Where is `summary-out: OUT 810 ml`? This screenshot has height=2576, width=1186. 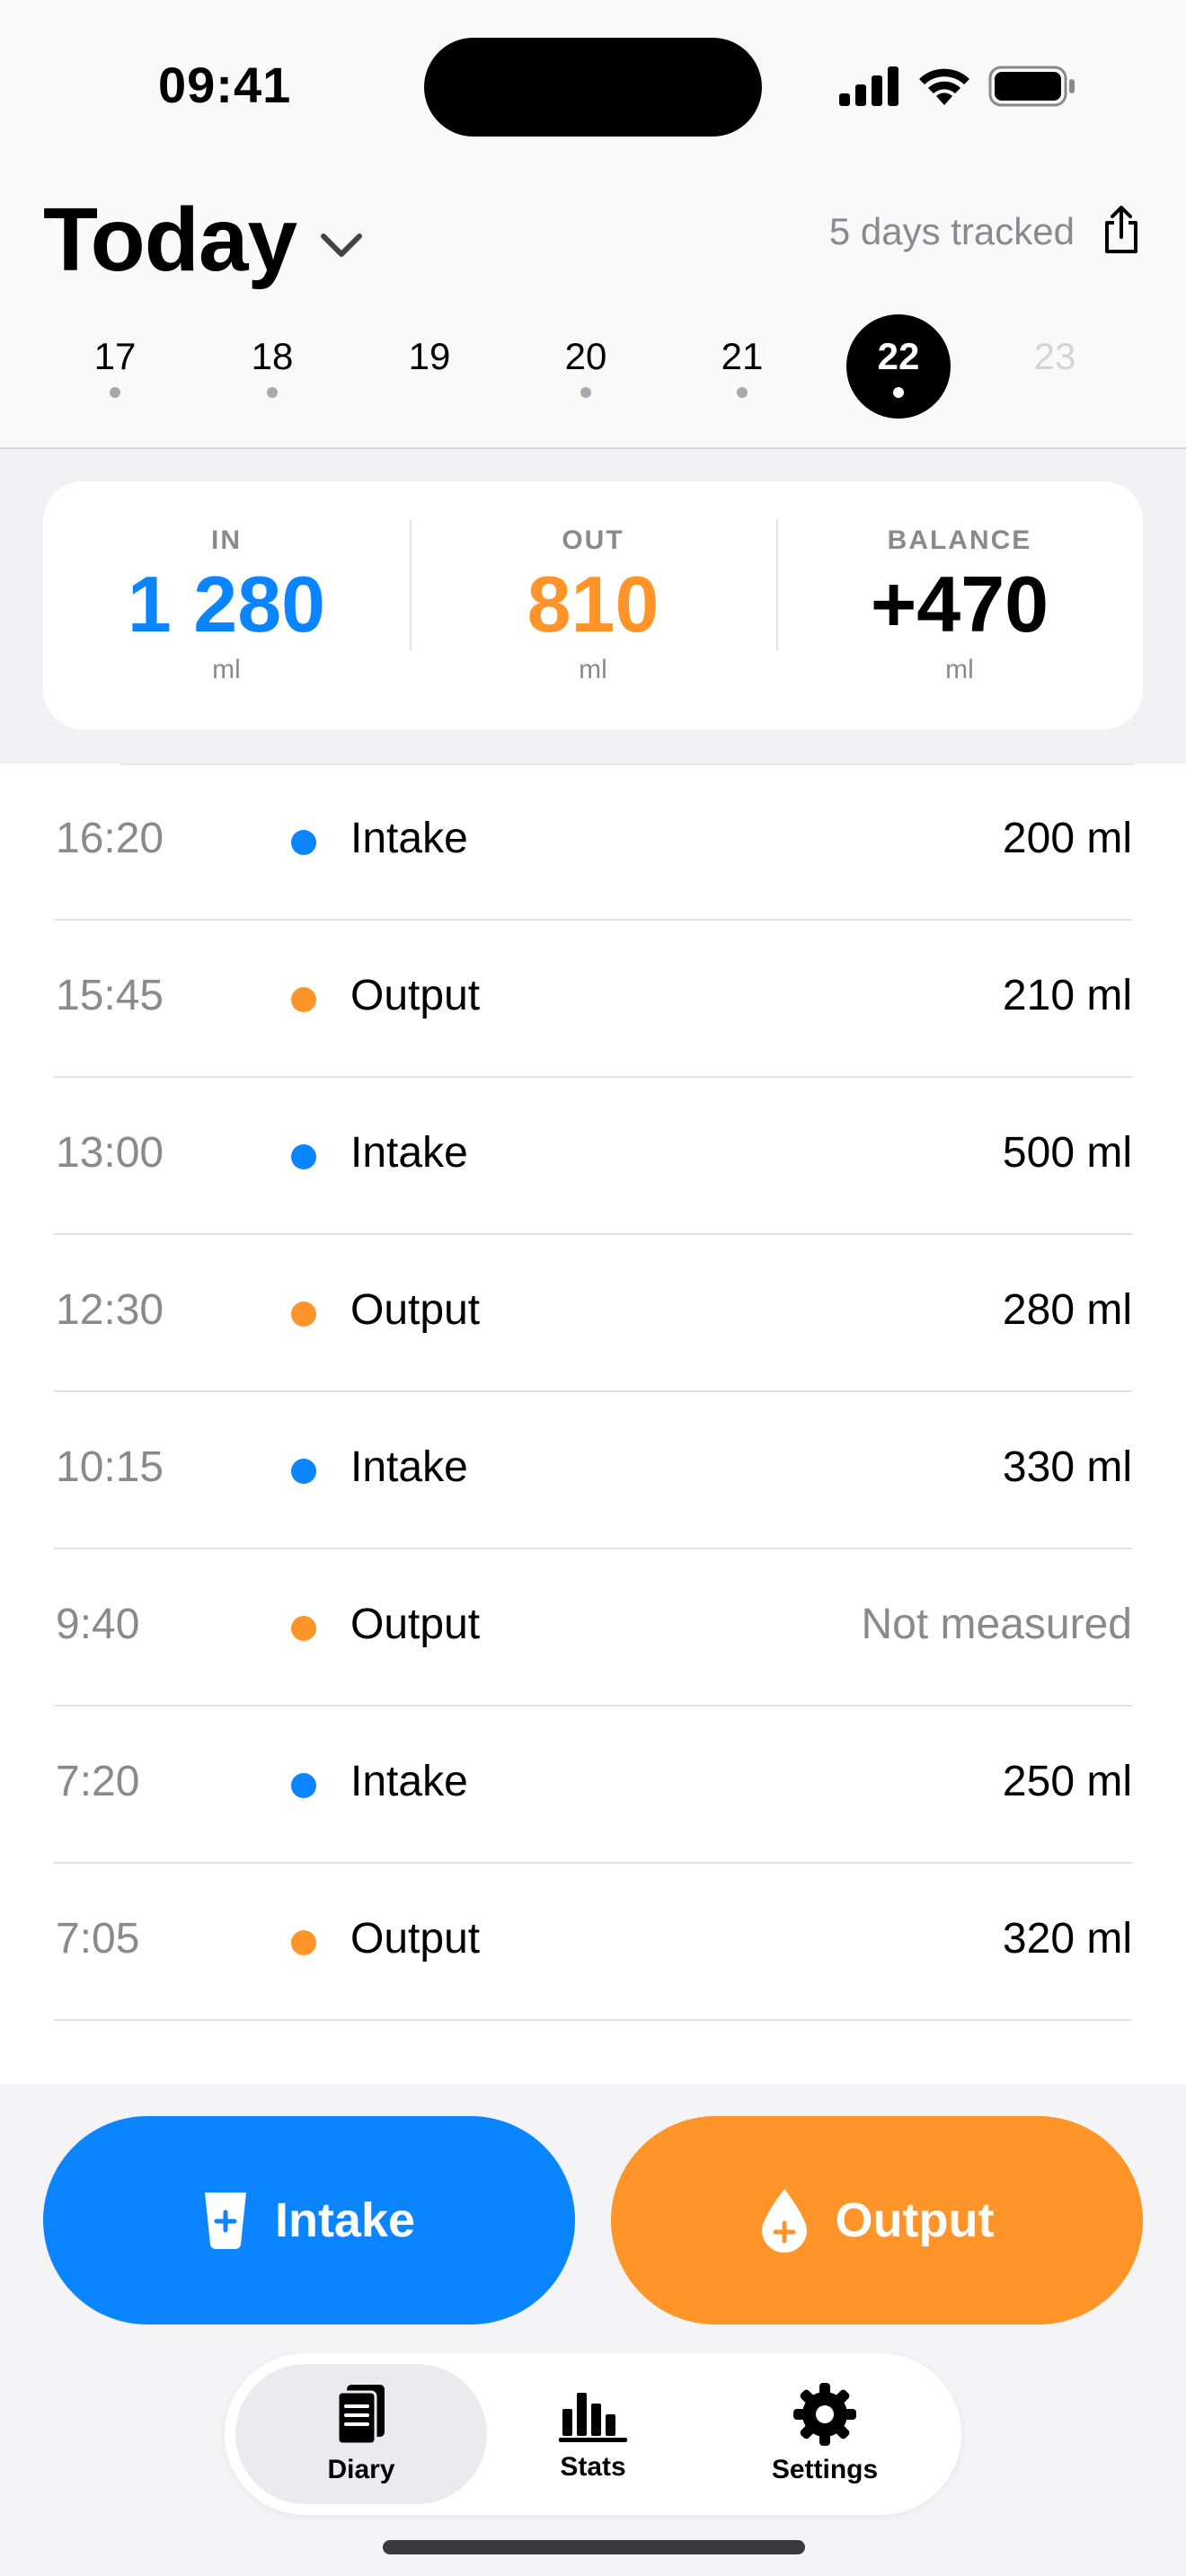
summary-out: OUT 810 ml is located at coordinates (593, 605).